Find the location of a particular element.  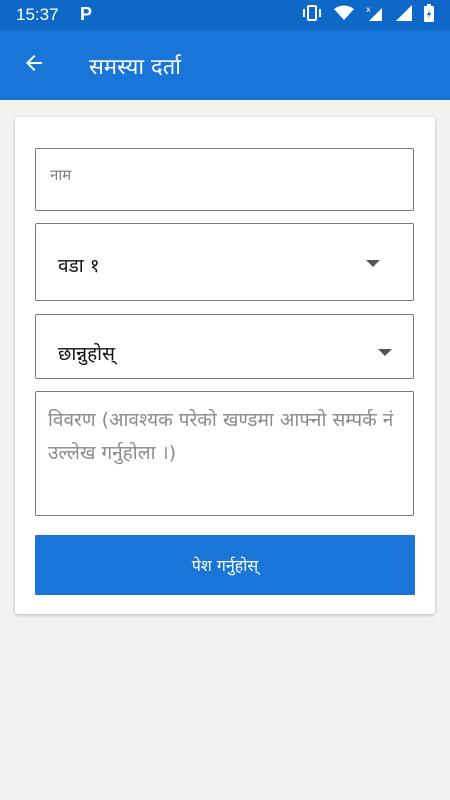

page-title: समस्या दर्ता is located at coordinates (135, 67).